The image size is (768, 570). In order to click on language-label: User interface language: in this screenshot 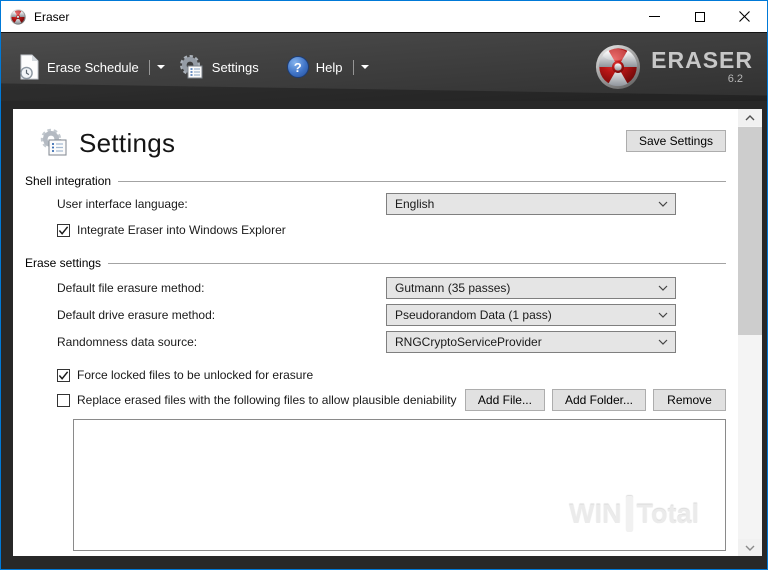, I will do `click(122, 204)`.